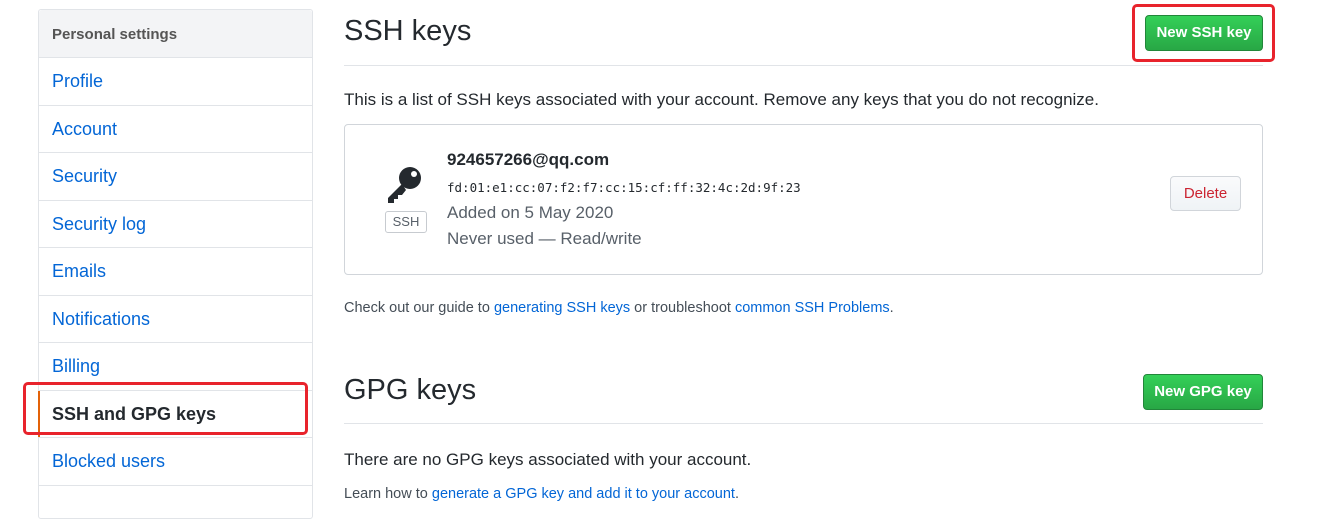 This screenshot has height=519, width=1331. What do you see at coordinates (406, 222) in the screenshot?
I see `ssh-badge: SSH` at bounding box center [406, 222].